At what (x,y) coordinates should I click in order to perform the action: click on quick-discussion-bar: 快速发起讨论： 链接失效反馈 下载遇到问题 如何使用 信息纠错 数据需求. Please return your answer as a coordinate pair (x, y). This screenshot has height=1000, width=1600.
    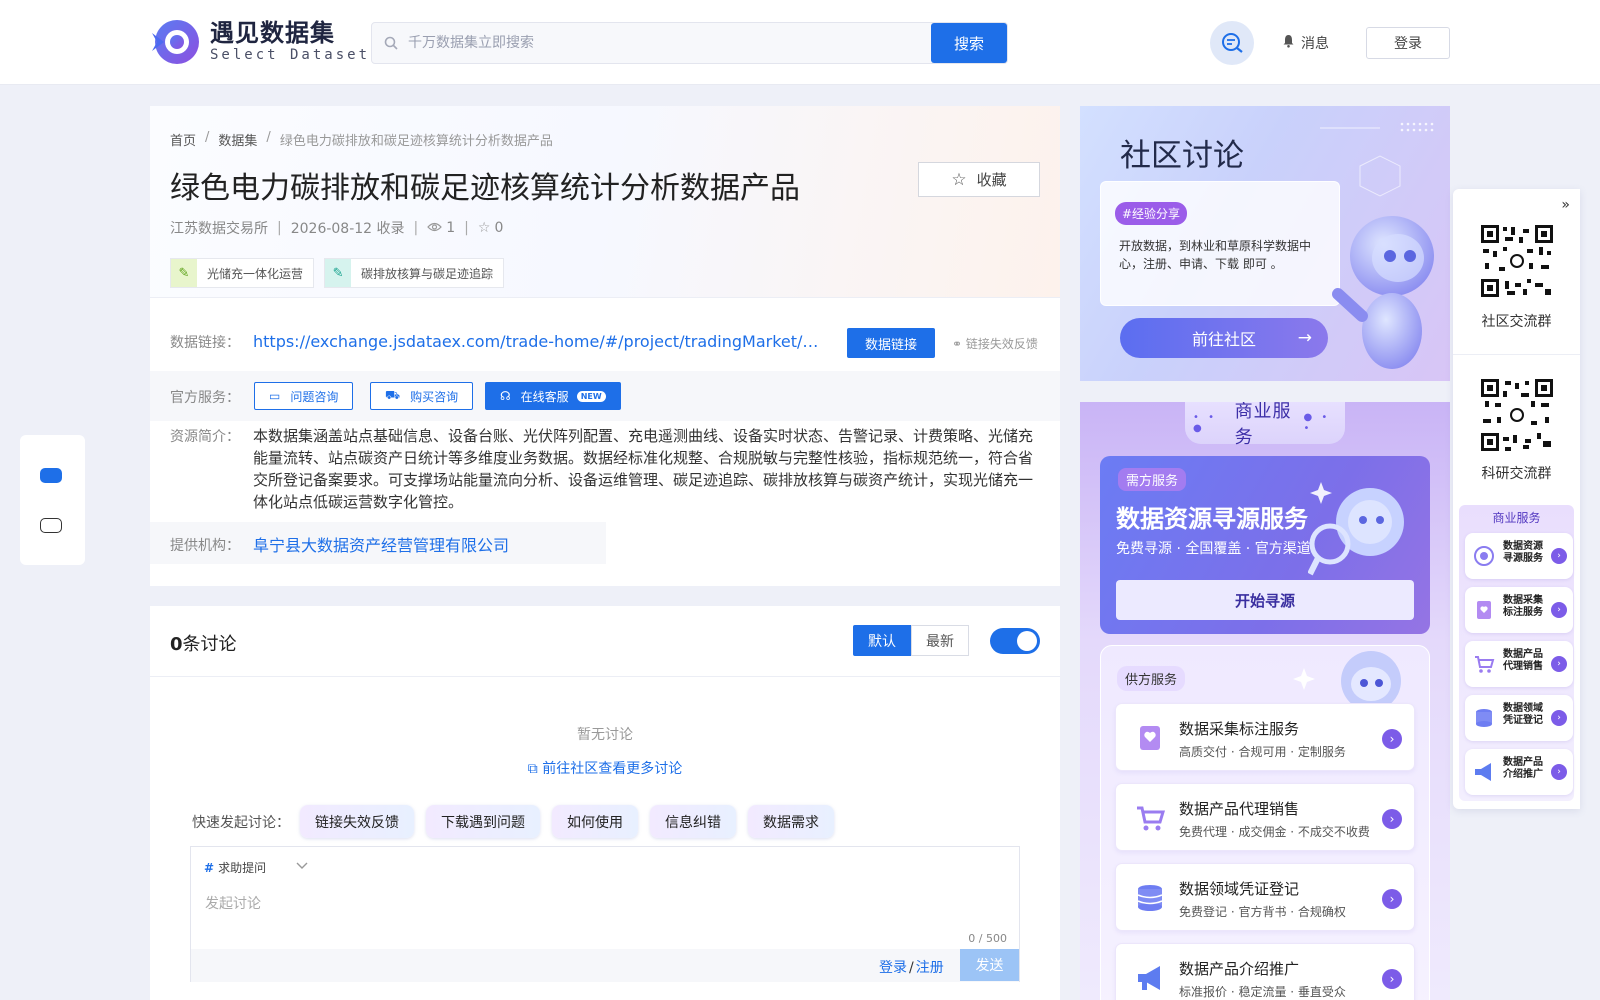
    Looking at the image, I should click on (519, 821).